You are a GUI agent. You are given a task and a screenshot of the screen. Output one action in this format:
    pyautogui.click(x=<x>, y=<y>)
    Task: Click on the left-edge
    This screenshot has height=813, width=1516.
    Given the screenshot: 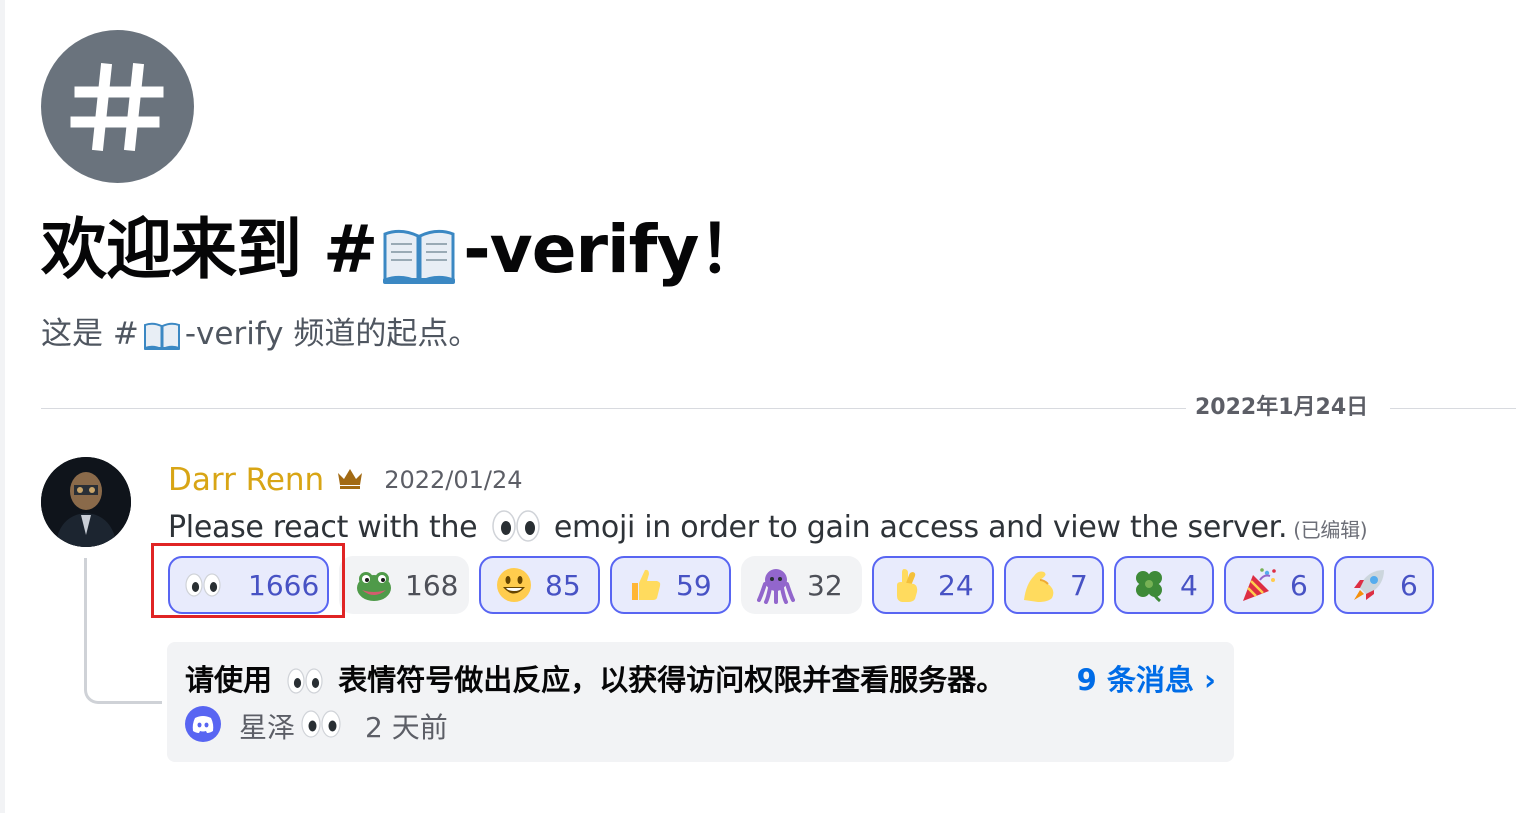 What is the action you would take?
    pyautogui.click(x=2, y=406)
    